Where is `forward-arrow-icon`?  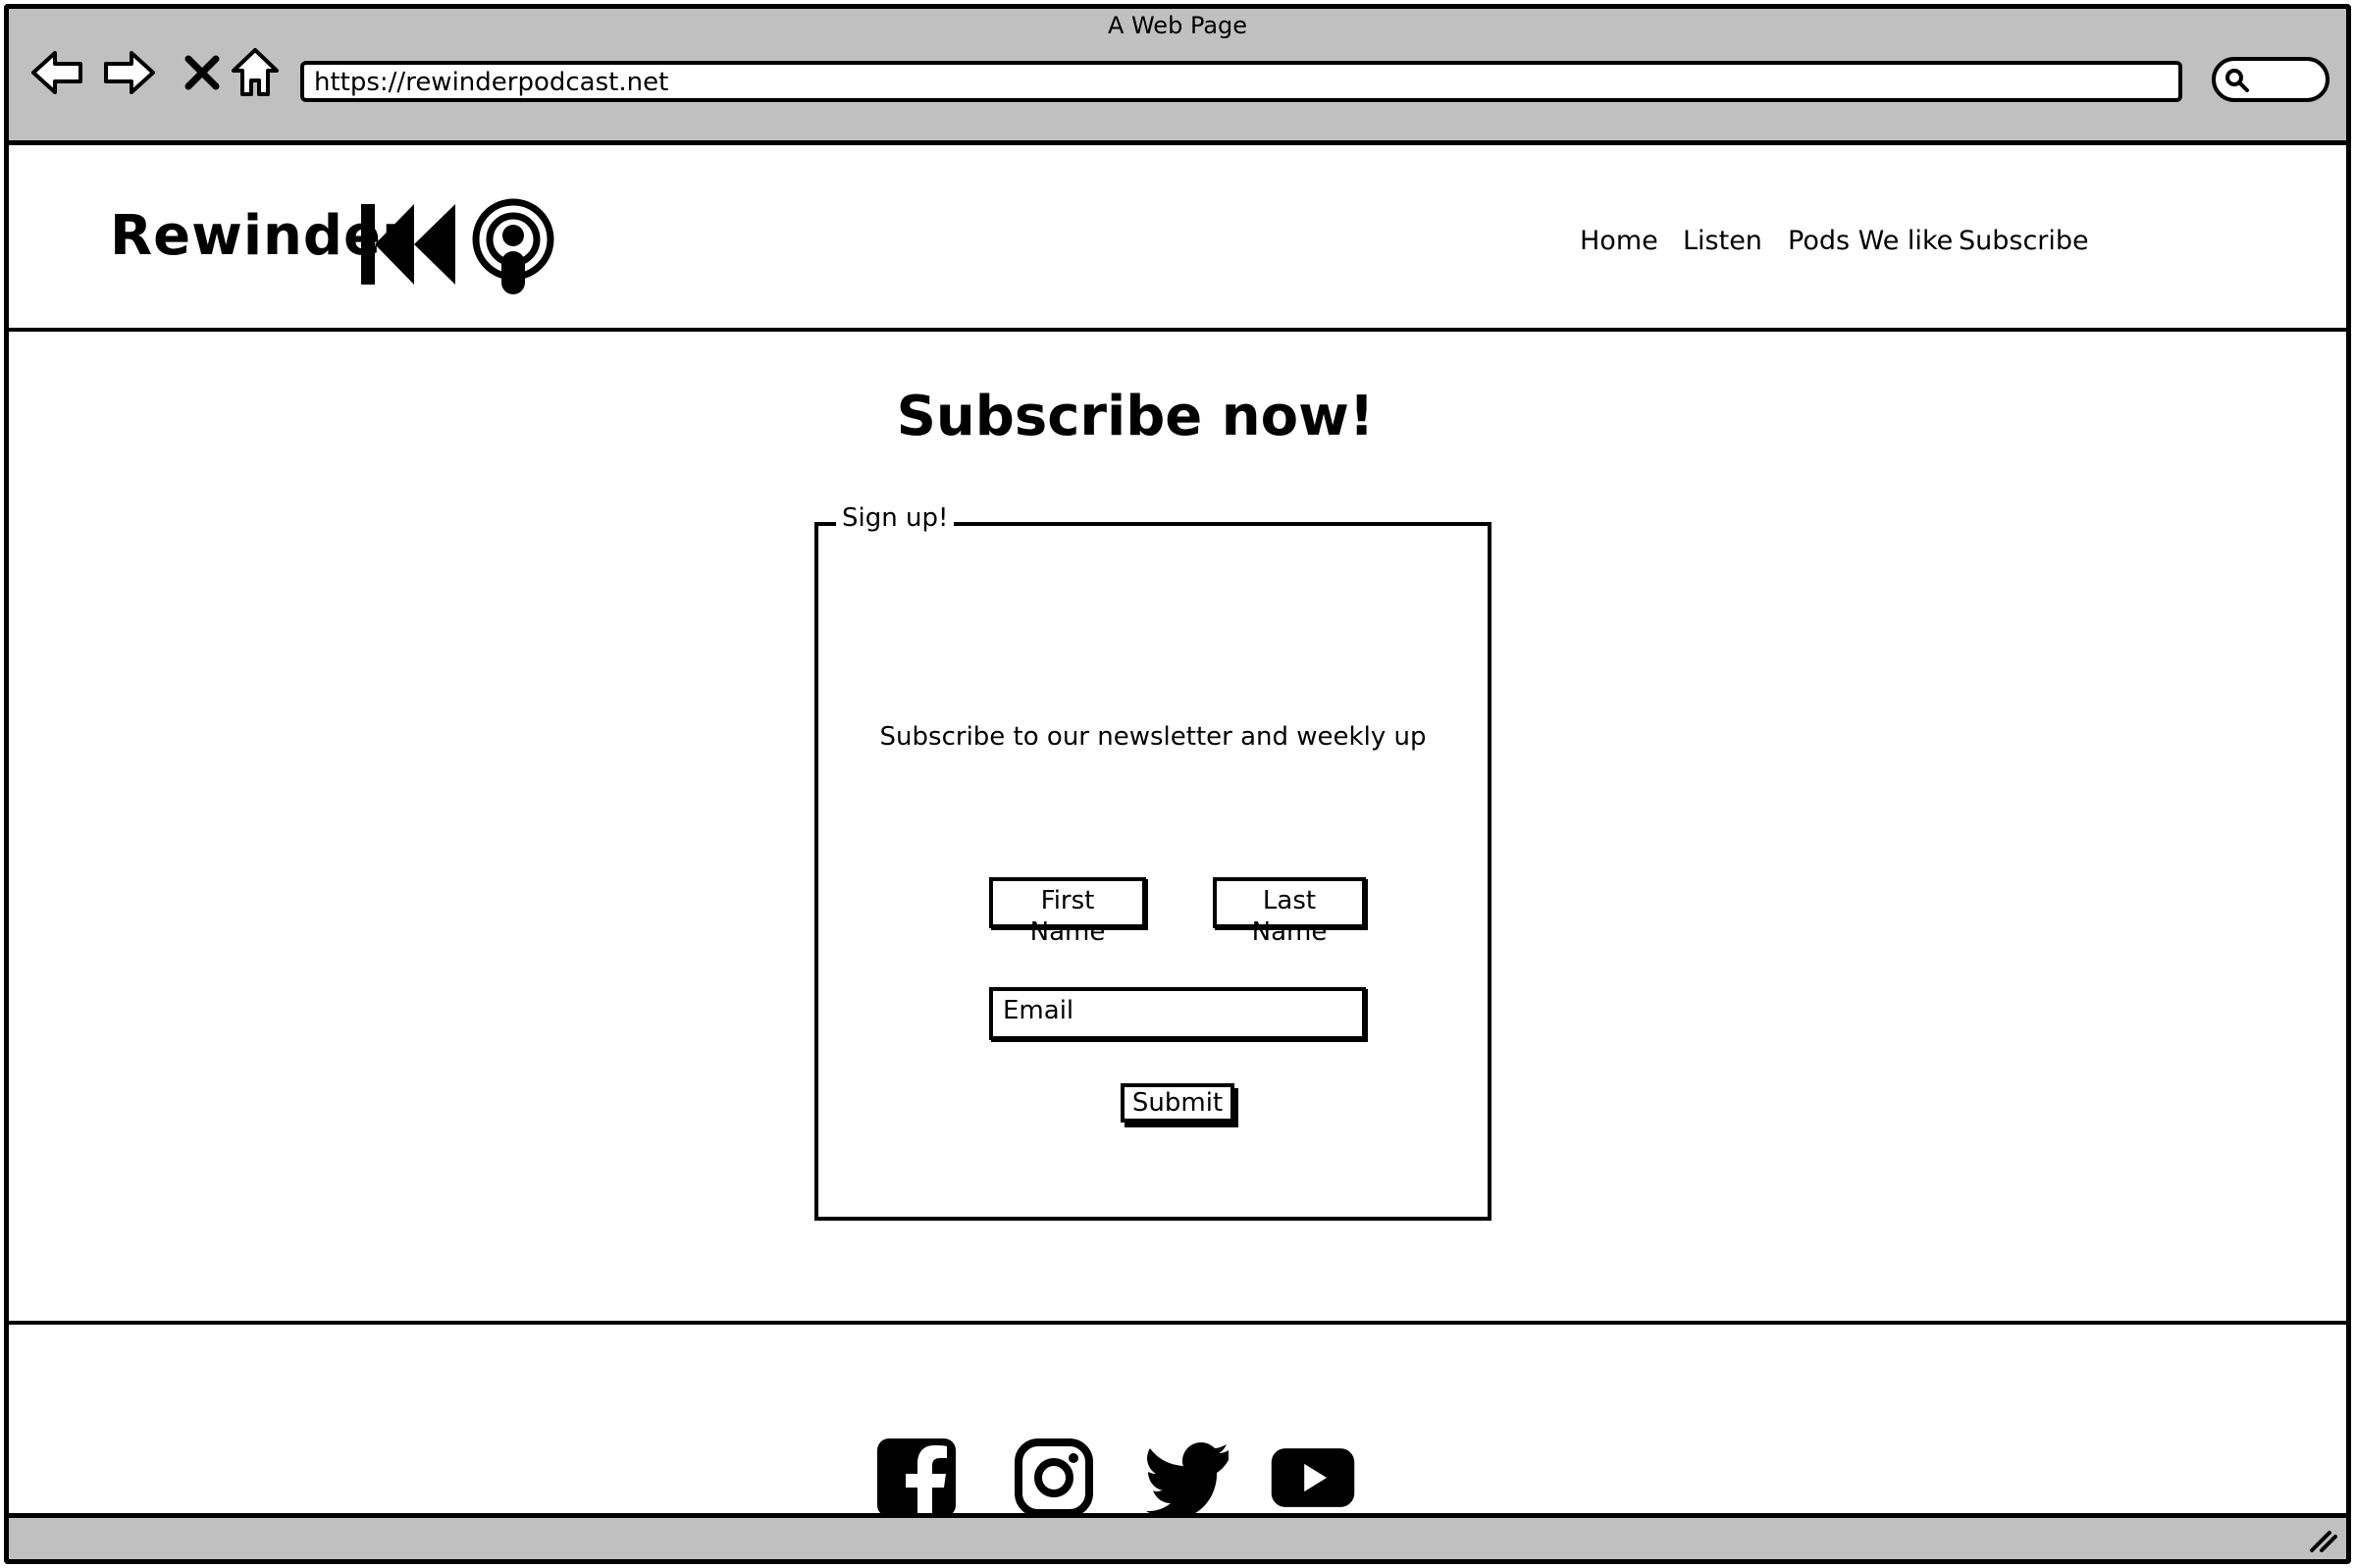 forward-arrow-icon is located at coordinates (129, 72).